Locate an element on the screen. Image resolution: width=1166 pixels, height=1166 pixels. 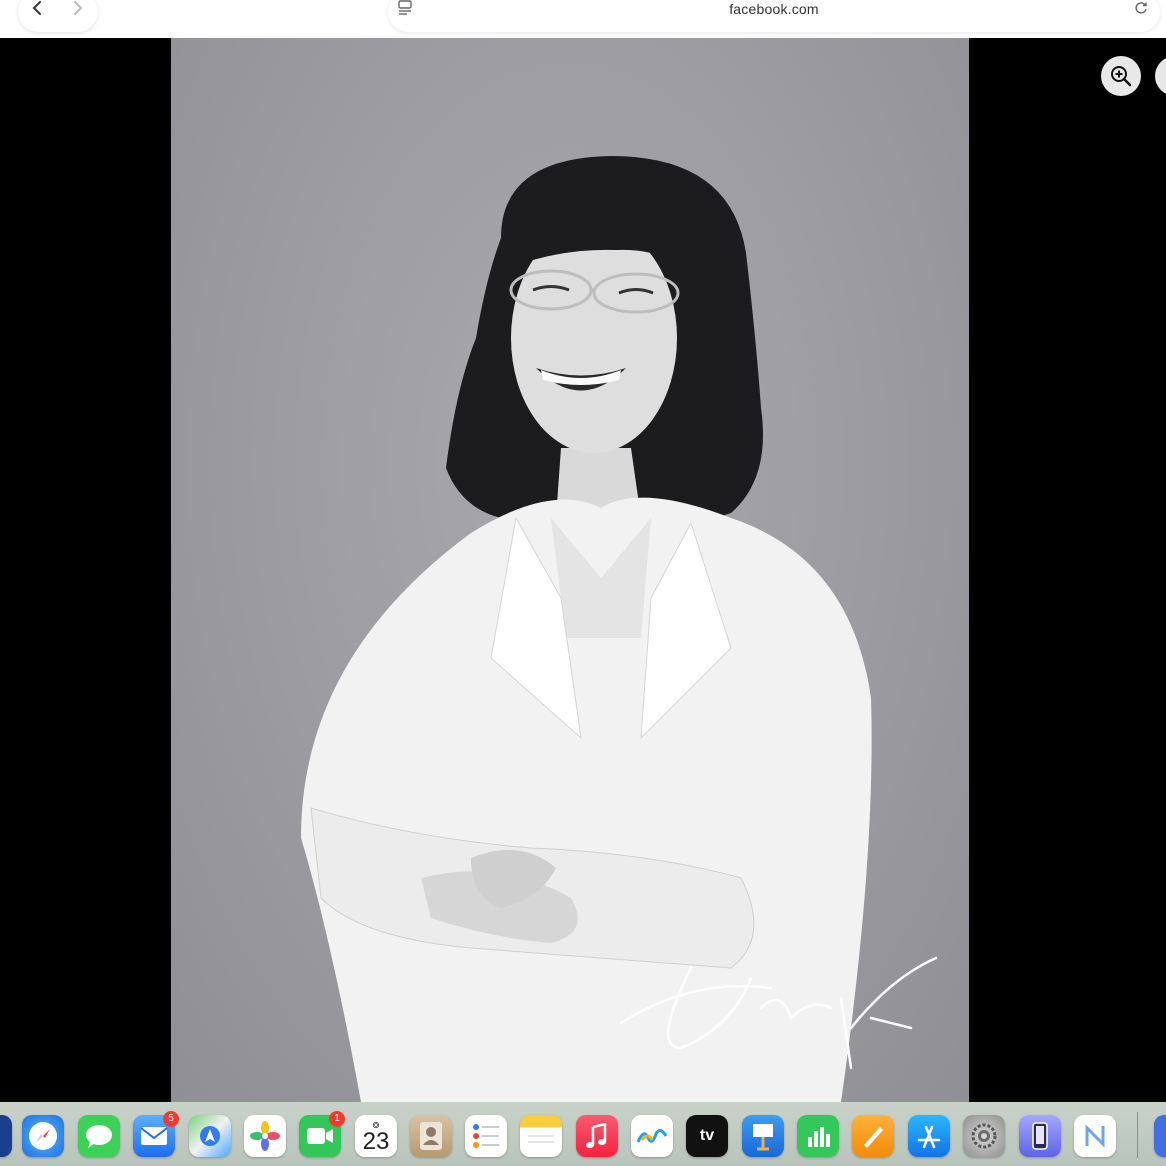
address-bar: facebook.com is located at coordinates (774, 16).